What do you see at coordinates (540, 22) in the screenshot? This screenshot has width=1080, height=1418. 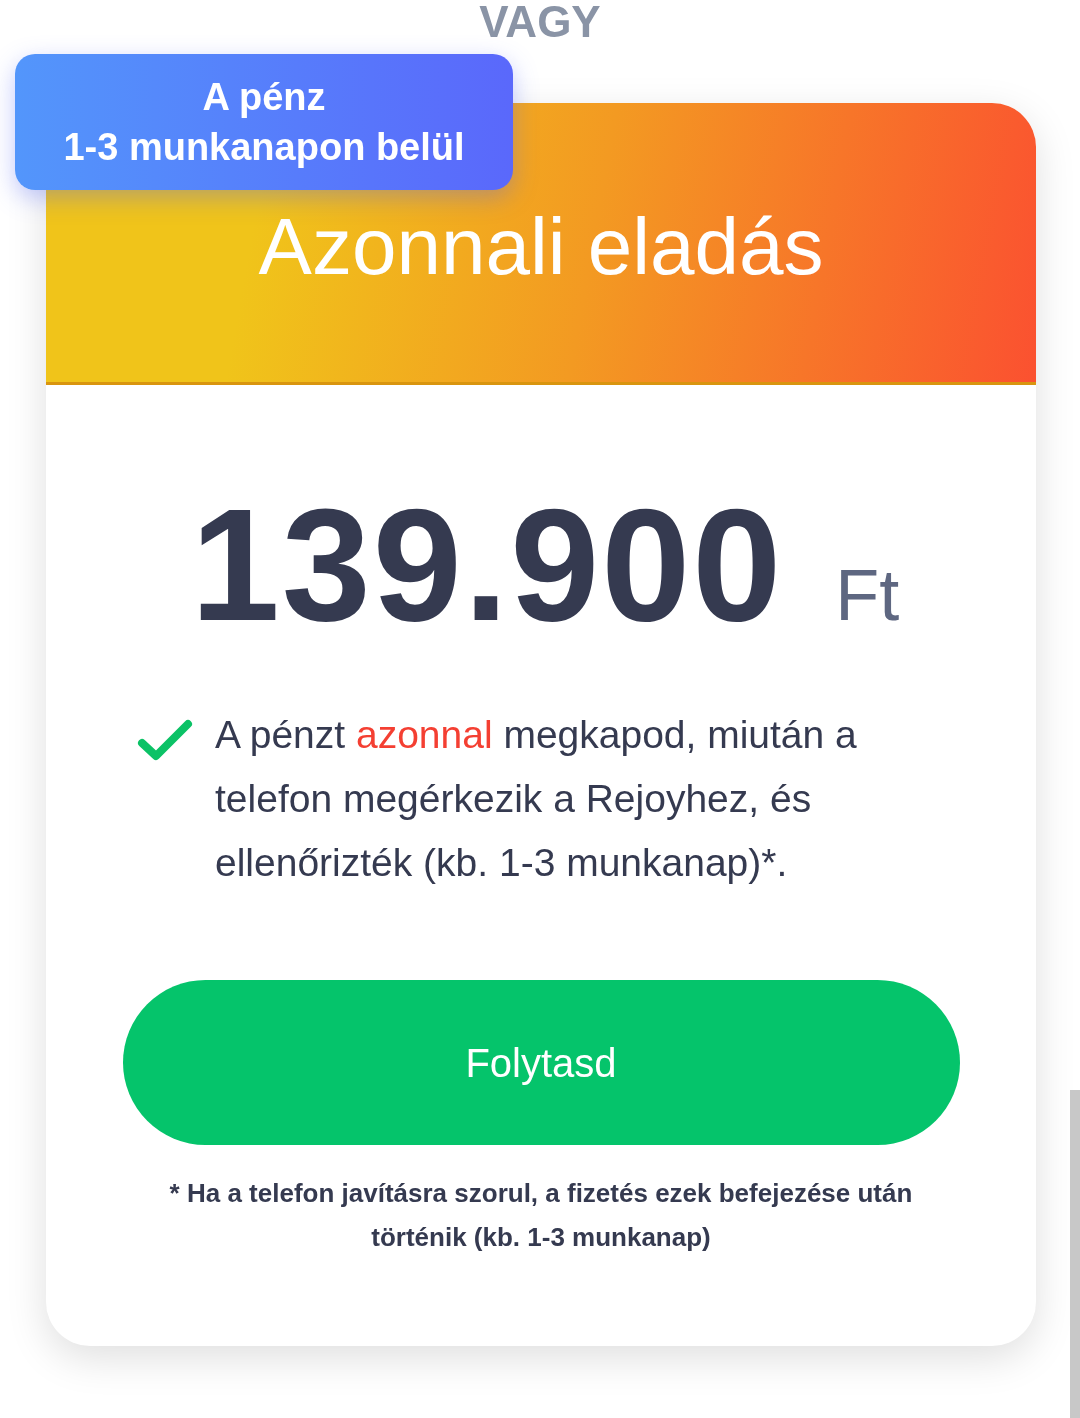 I see `divider-label: VAGY` at bounding box center [540, 22].